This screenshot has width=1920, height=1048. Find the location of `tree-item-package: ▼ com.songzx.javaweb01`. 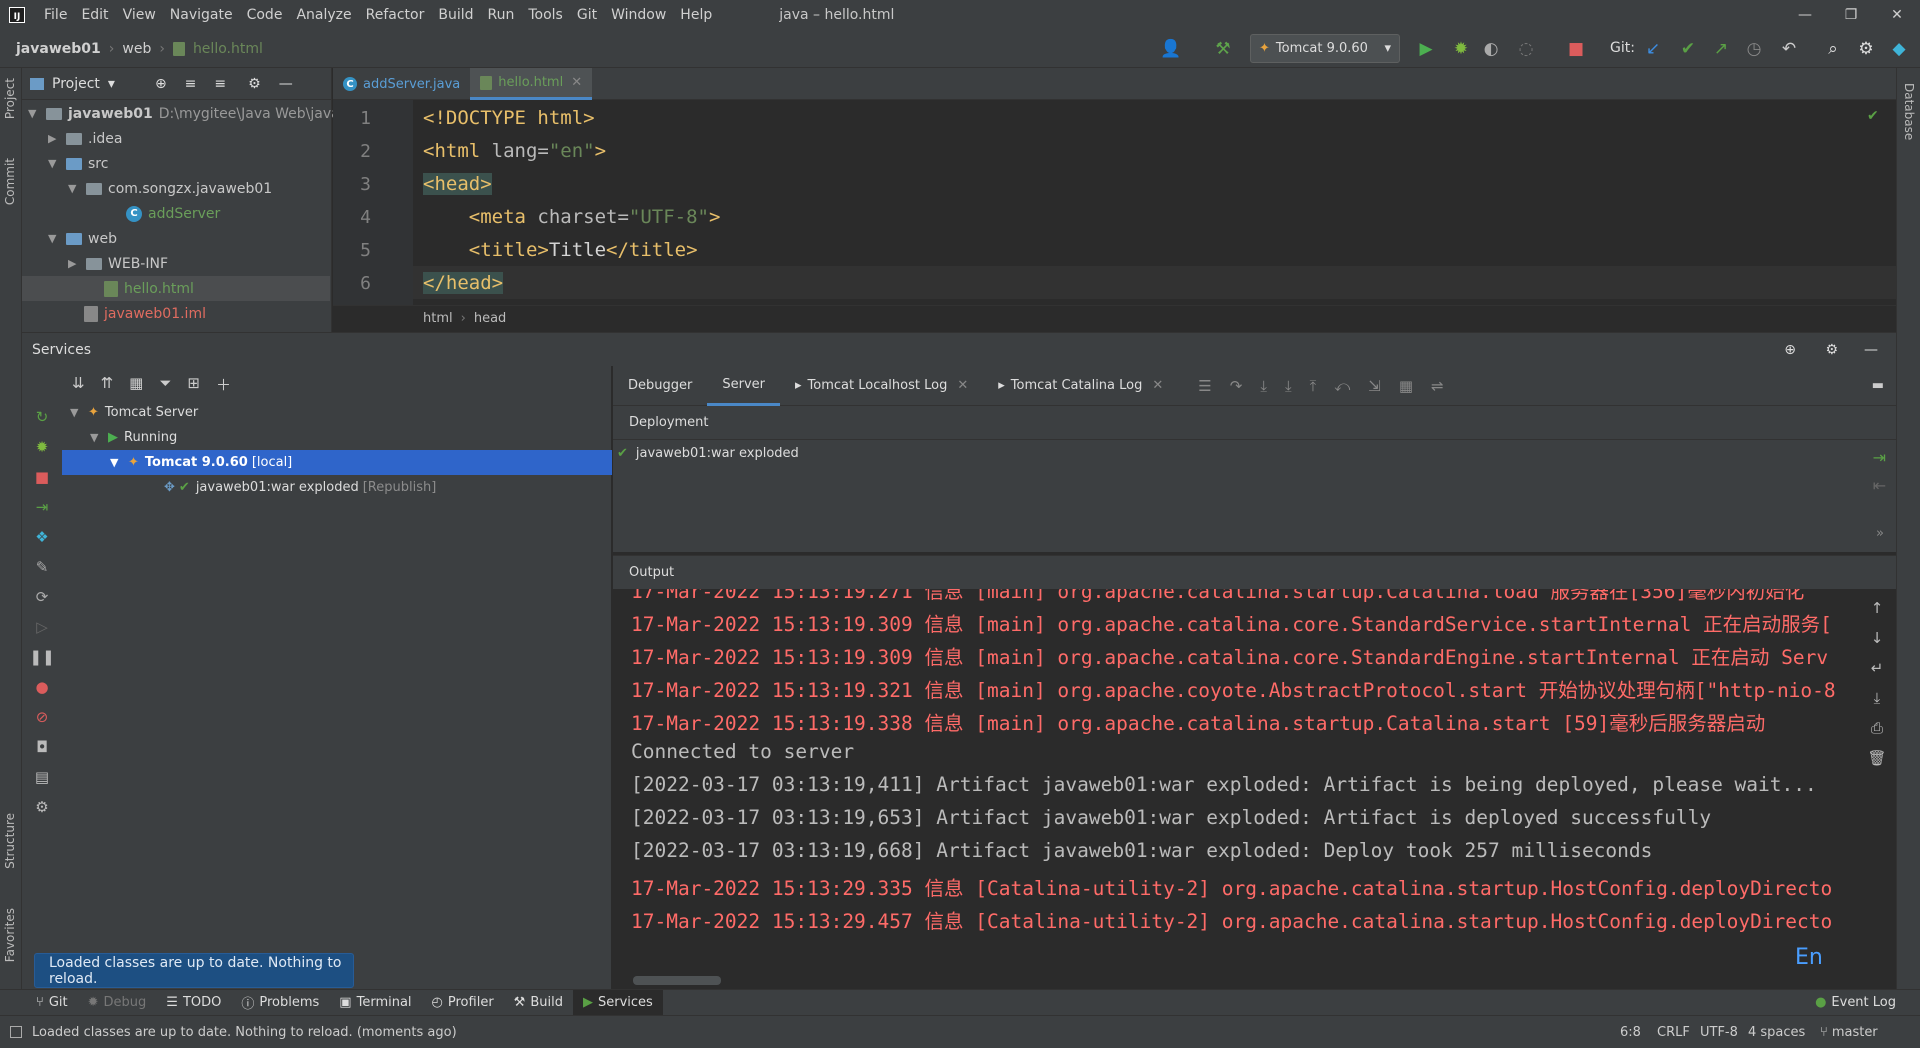

tree-item-package: ▼ com.songzx.javaweb01 is located at coordinates (170, 188).